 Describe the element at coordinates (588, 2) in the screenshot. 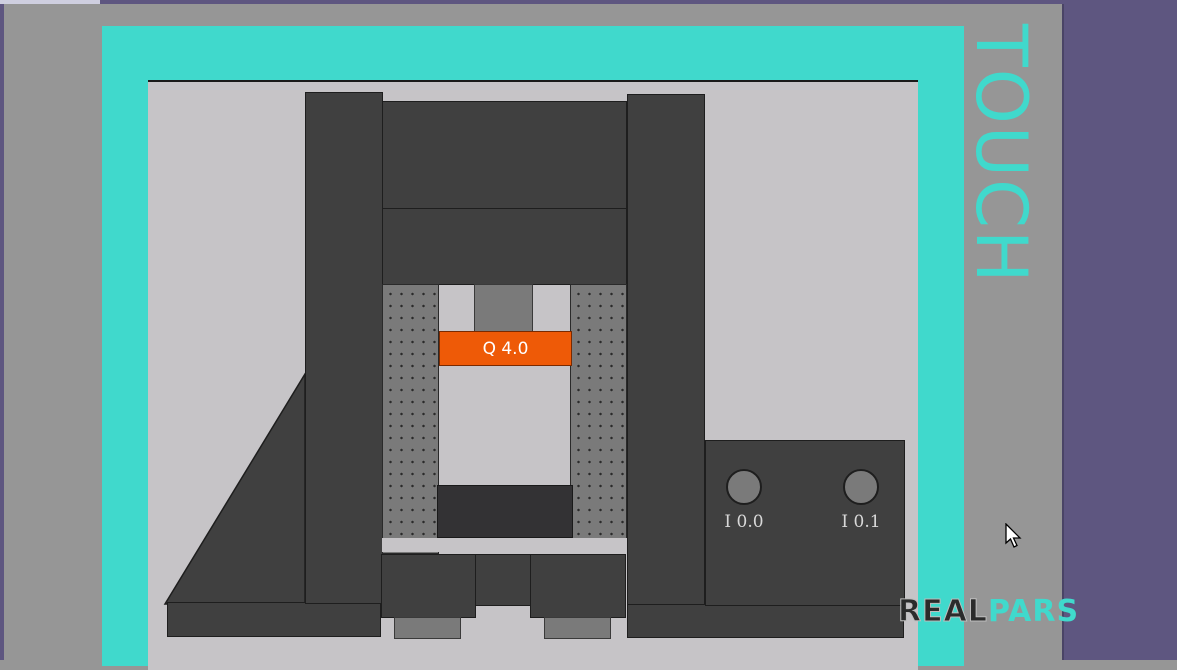

I see `top-bar` at that location.